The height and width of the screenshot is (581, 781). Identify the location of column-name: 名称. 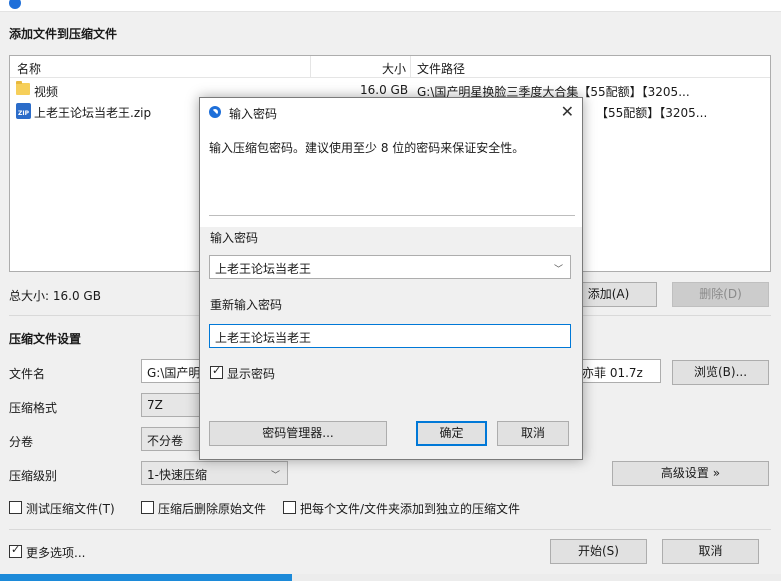
(29, 68).